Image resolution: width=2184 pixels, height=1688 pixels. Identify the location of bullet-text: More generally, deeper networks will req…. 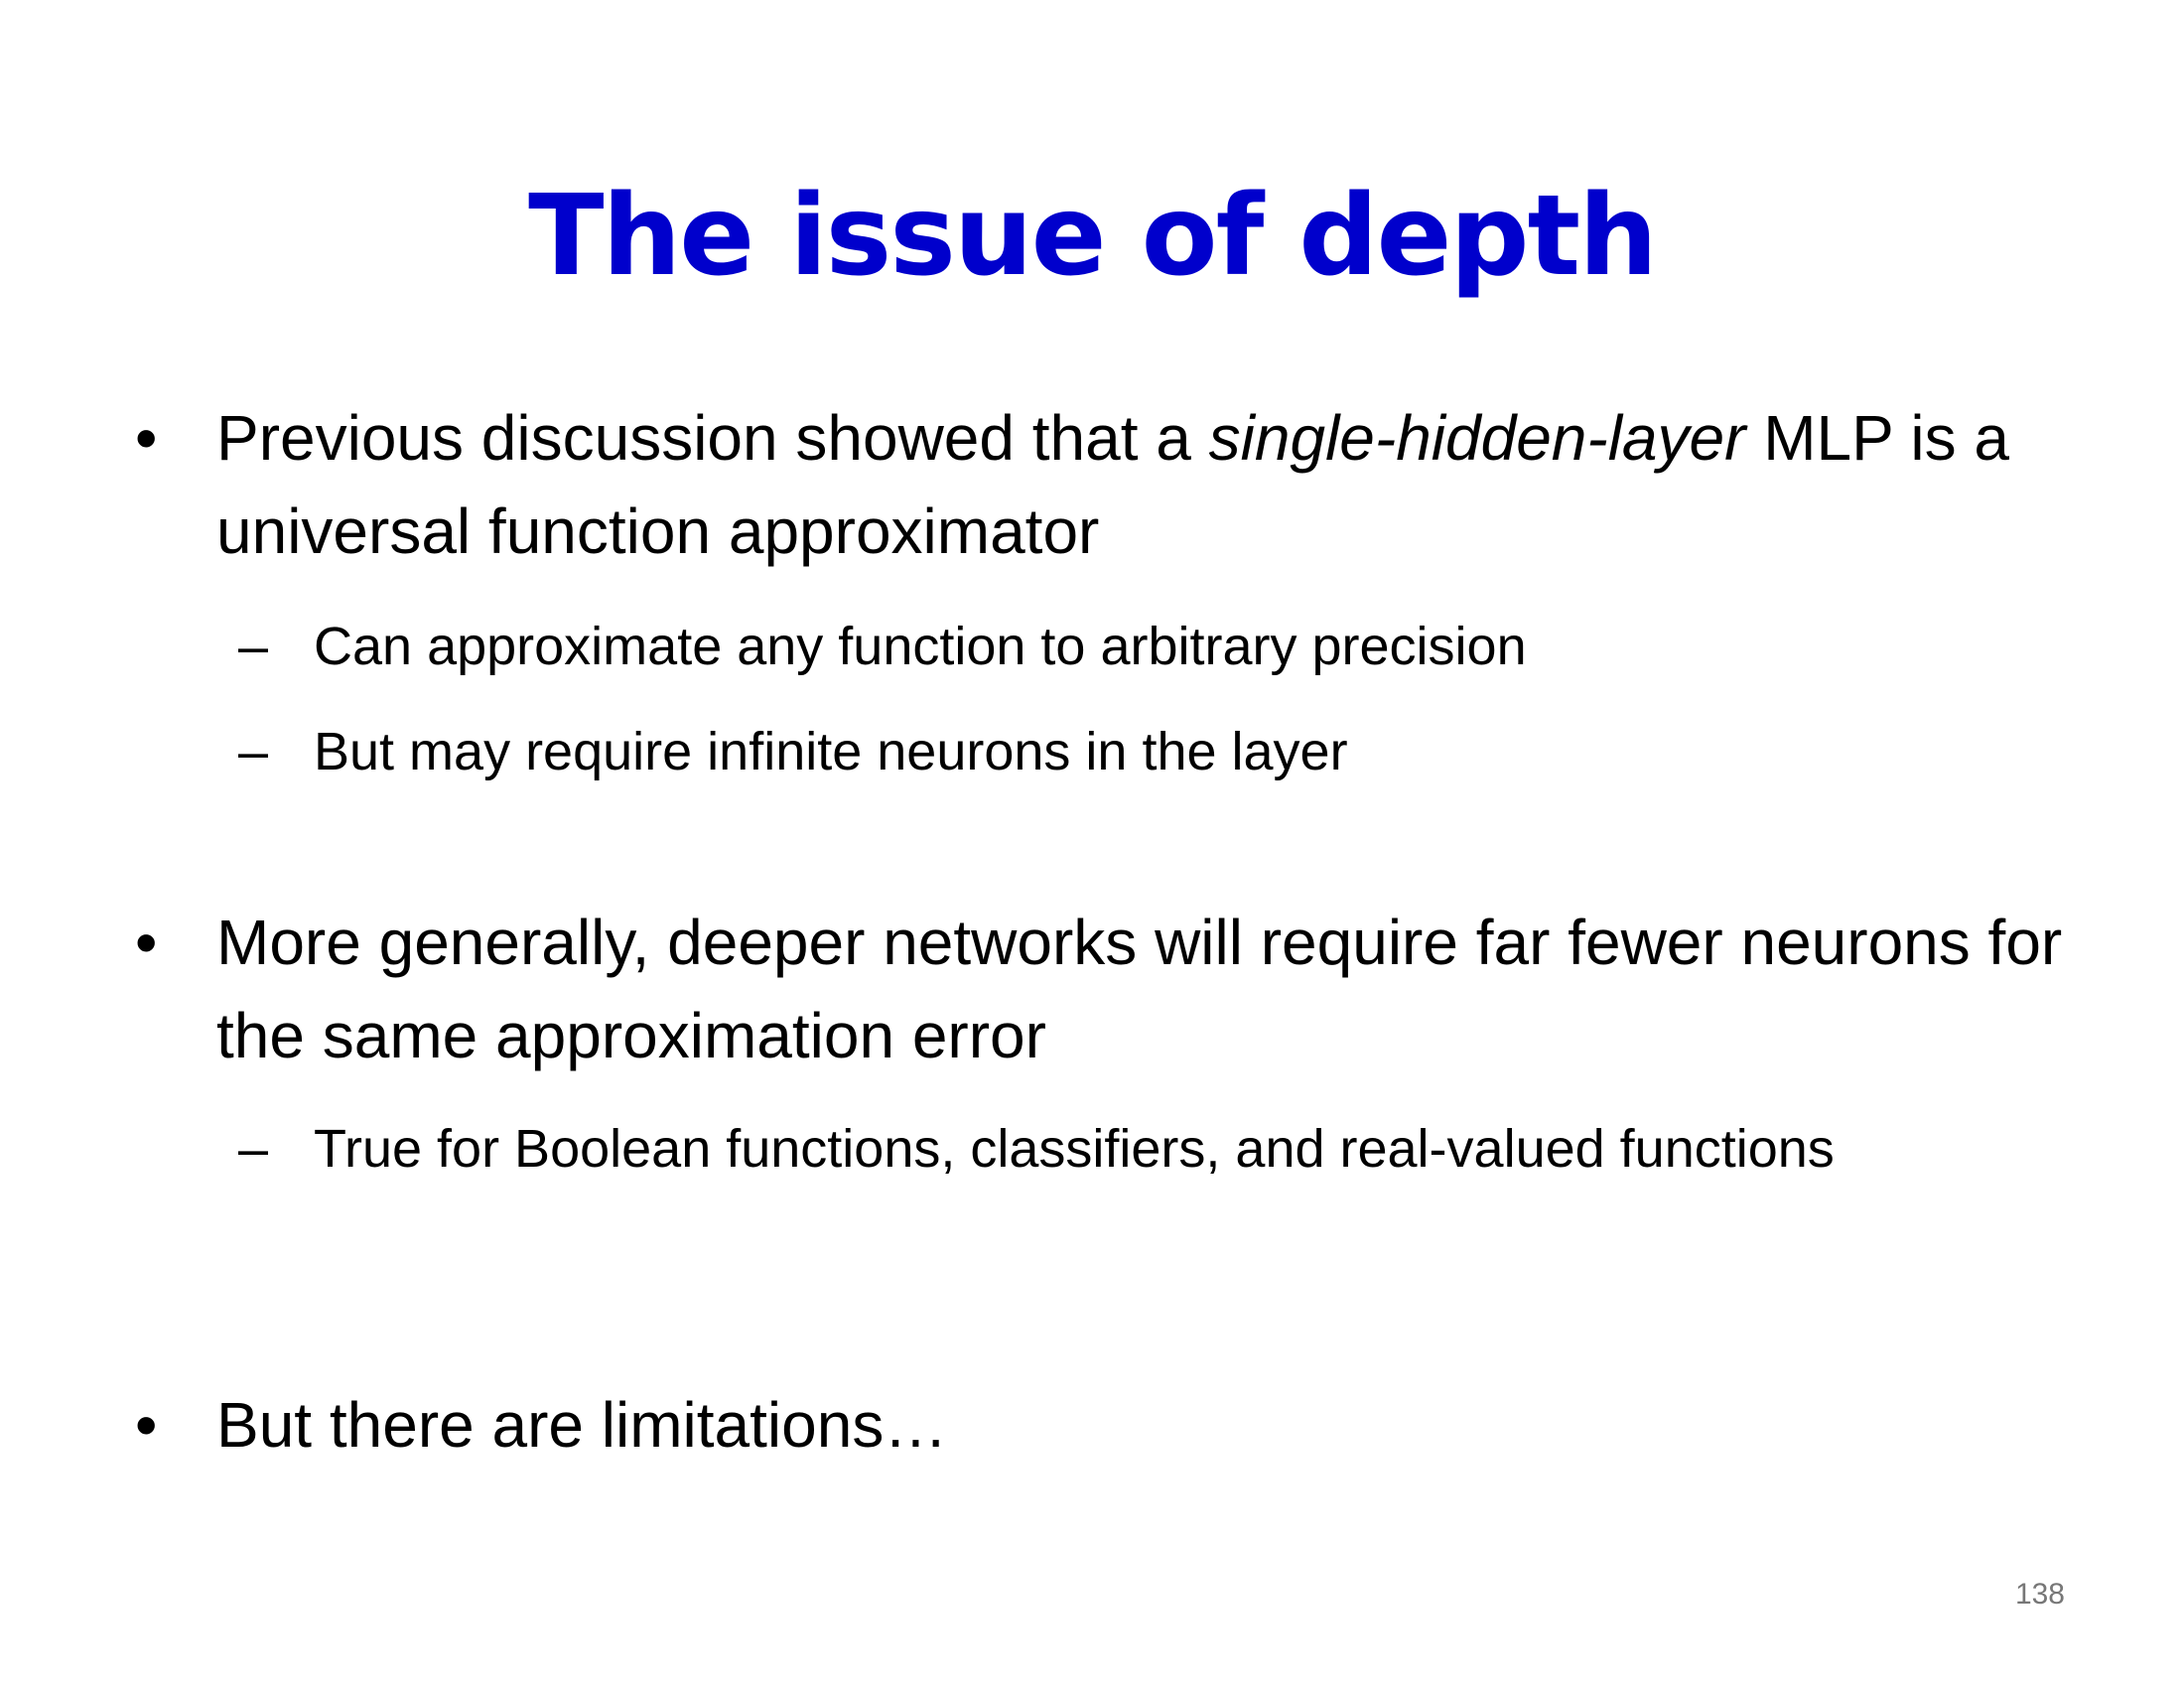
(1139, 989).